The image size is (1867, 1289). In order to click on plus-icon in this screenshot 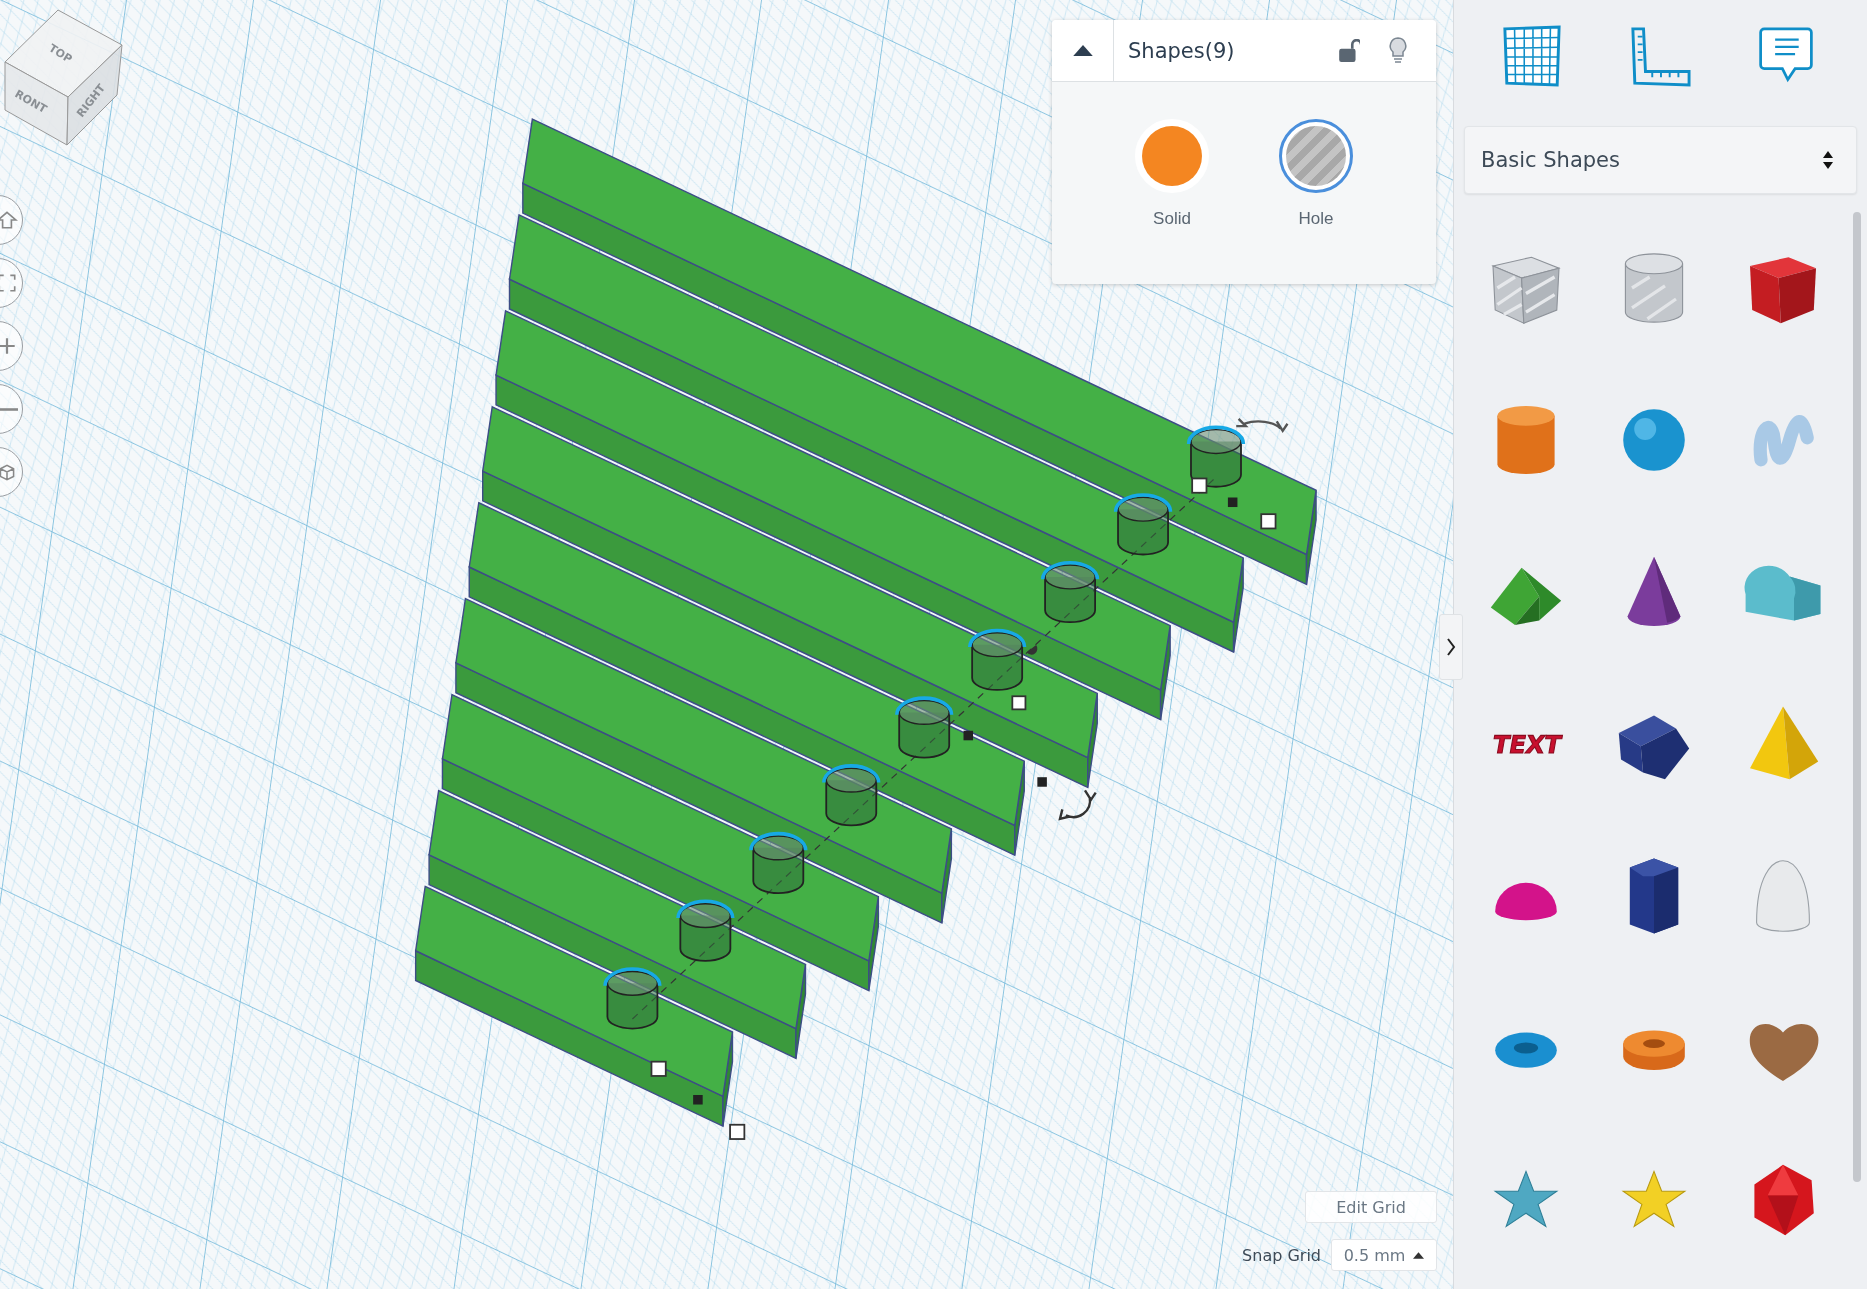, I will do `click(9, 346)`.